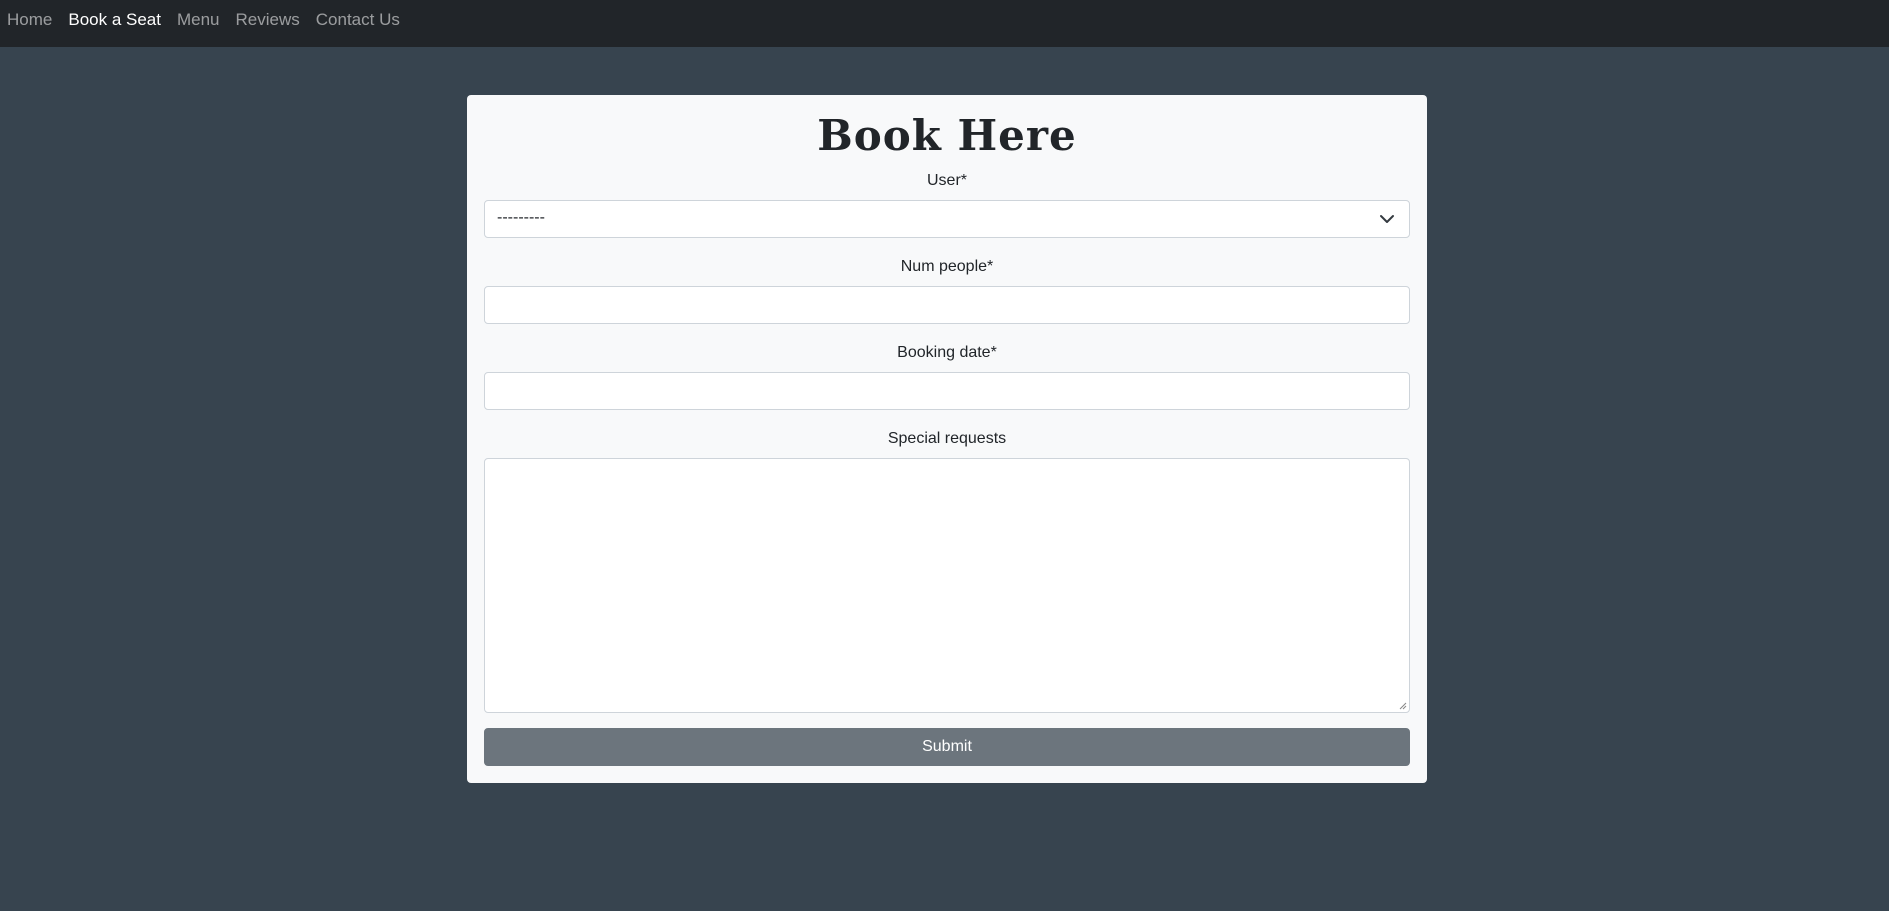  I want to click on chevron-down-icon, so click(1387, 219).